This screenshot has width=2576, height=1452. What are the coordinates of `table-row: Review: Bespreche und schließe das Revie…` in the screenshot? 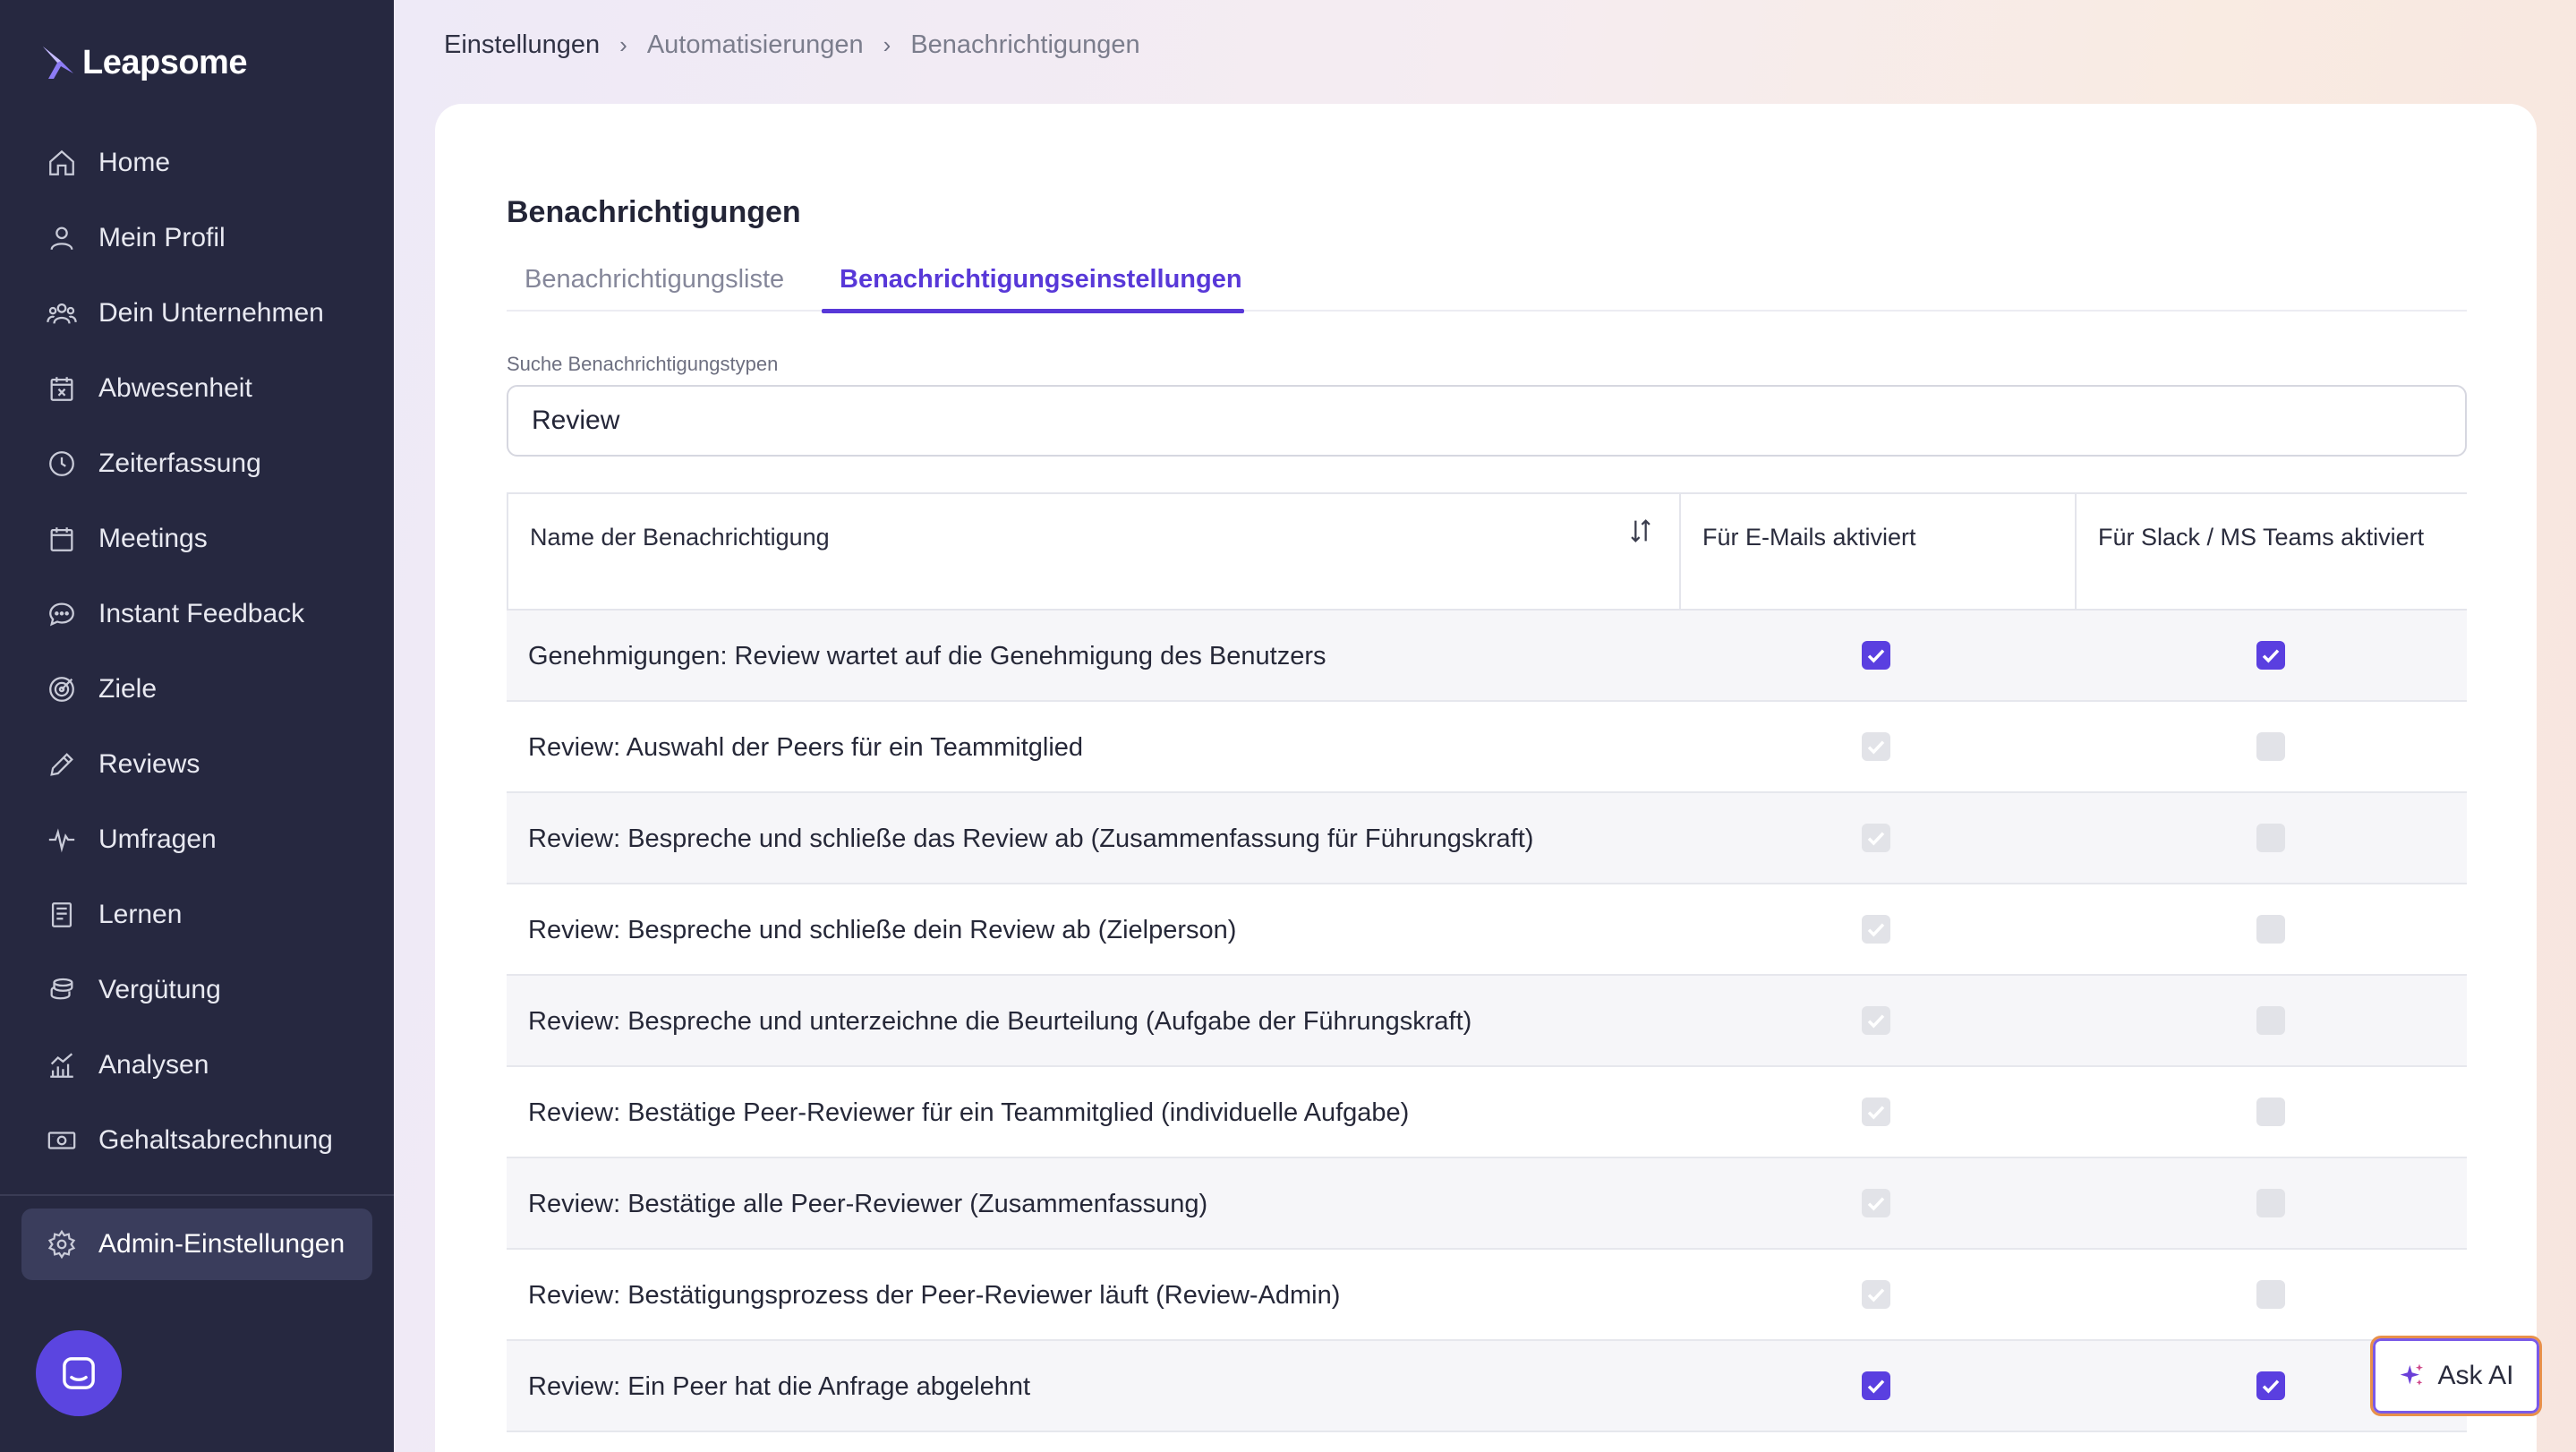 It's located at (1487, 838).